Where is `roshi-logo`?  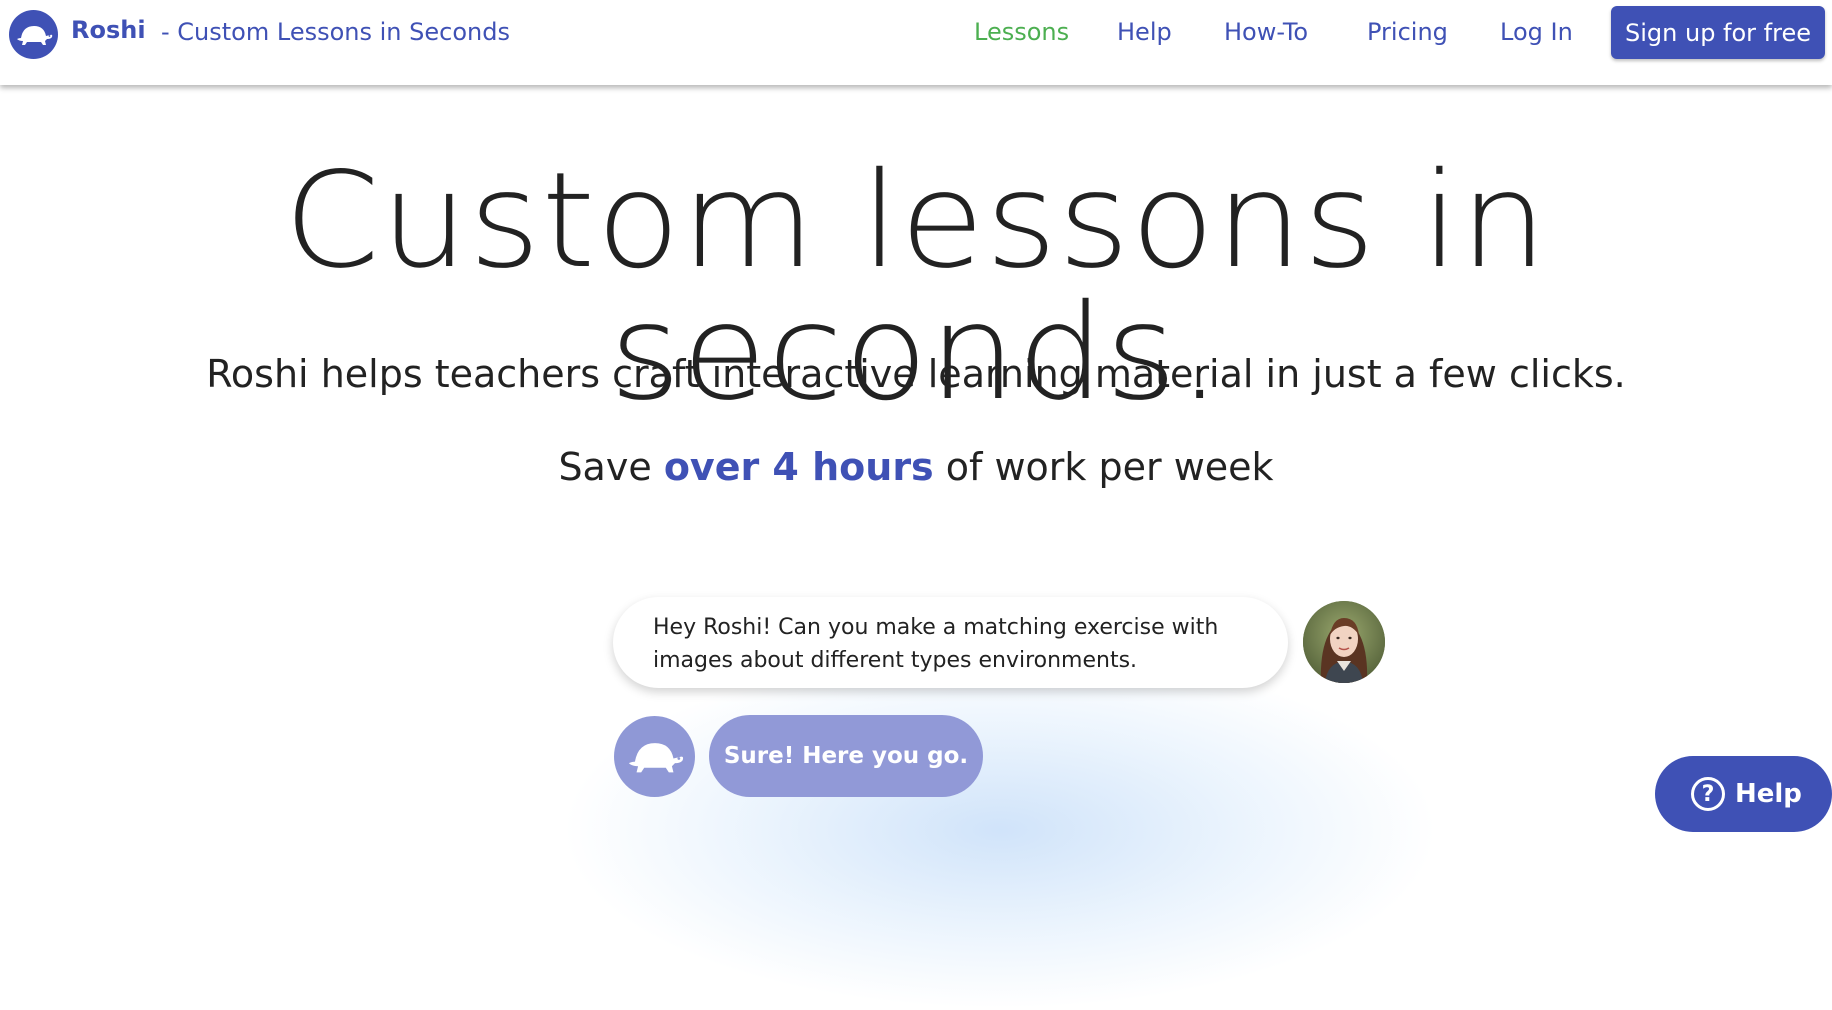
roshi-logo is located at coordinates (33, 34).